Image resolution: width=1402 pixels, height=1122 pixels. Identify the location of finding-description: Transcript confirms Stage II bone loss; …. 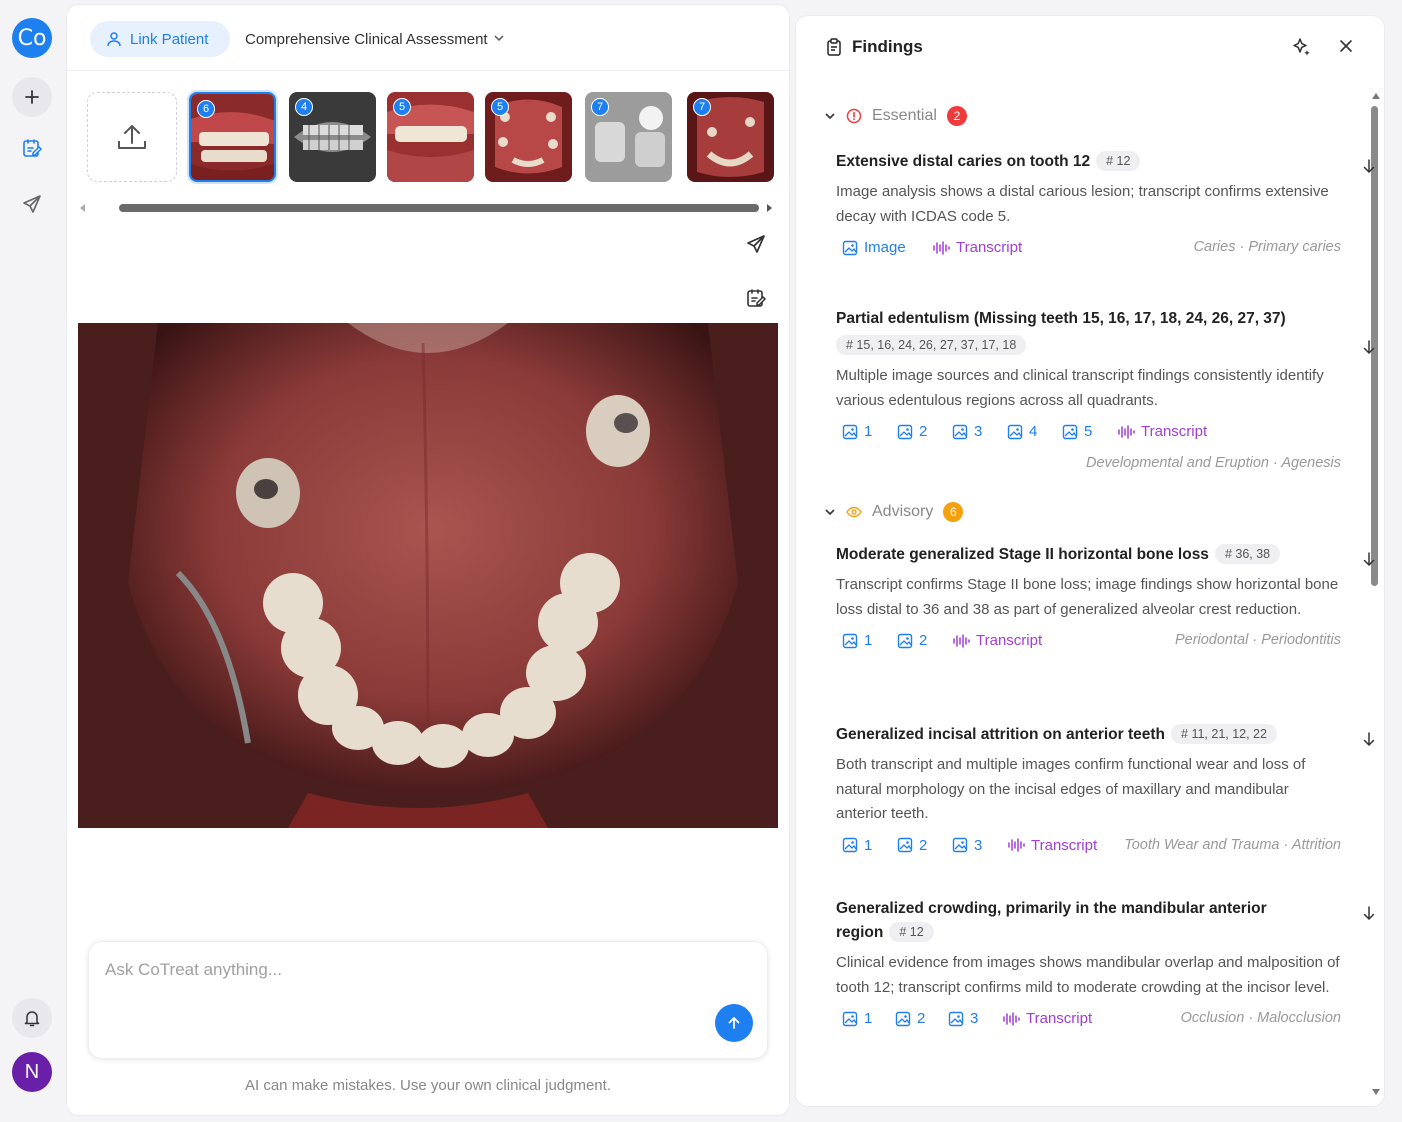
(1087, 597).